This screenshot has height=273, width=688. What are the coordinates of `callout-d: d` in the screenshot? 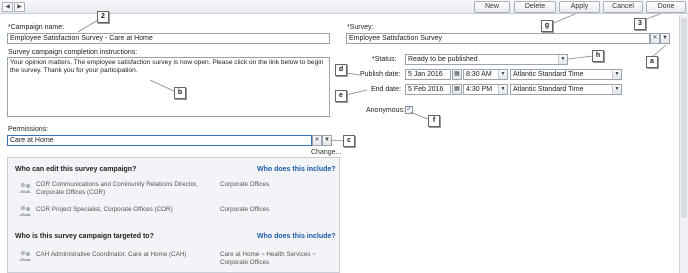 It's located at (341, 70).